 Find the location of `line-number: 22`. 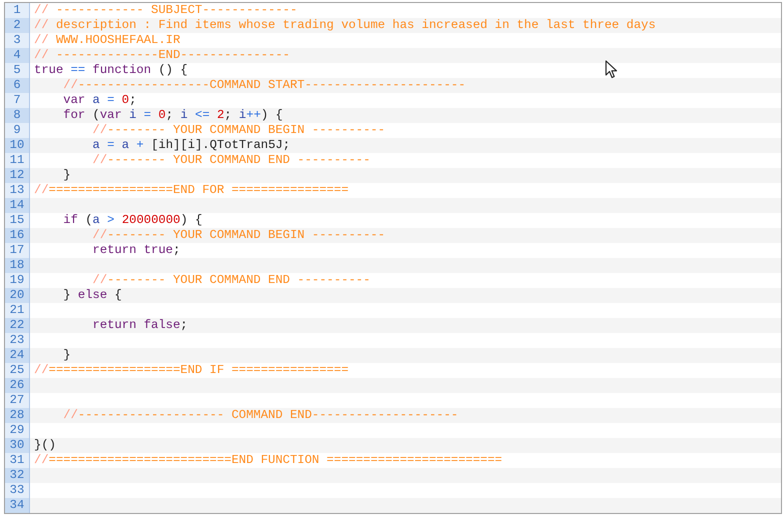

line-number: 22 is located at coordinates (17, 325).